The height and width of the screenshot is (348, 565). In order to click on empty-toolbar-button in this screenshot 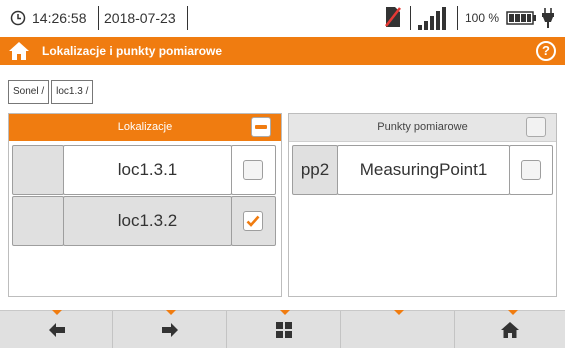, I will do `click(398, 329)`.